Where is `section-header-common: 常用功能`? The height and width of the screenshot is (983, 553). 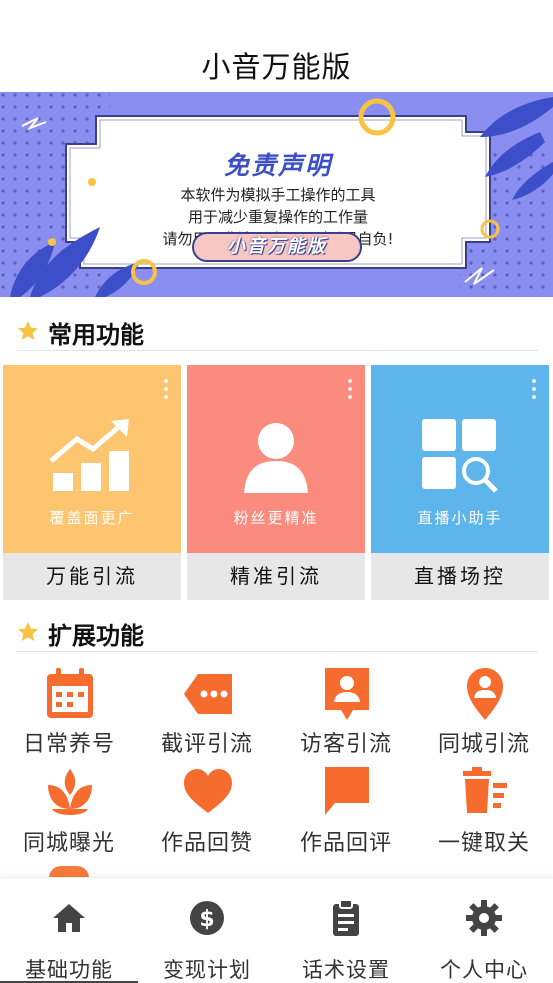 section-header-common: 常用功能 is located at coordinates (277, 328).